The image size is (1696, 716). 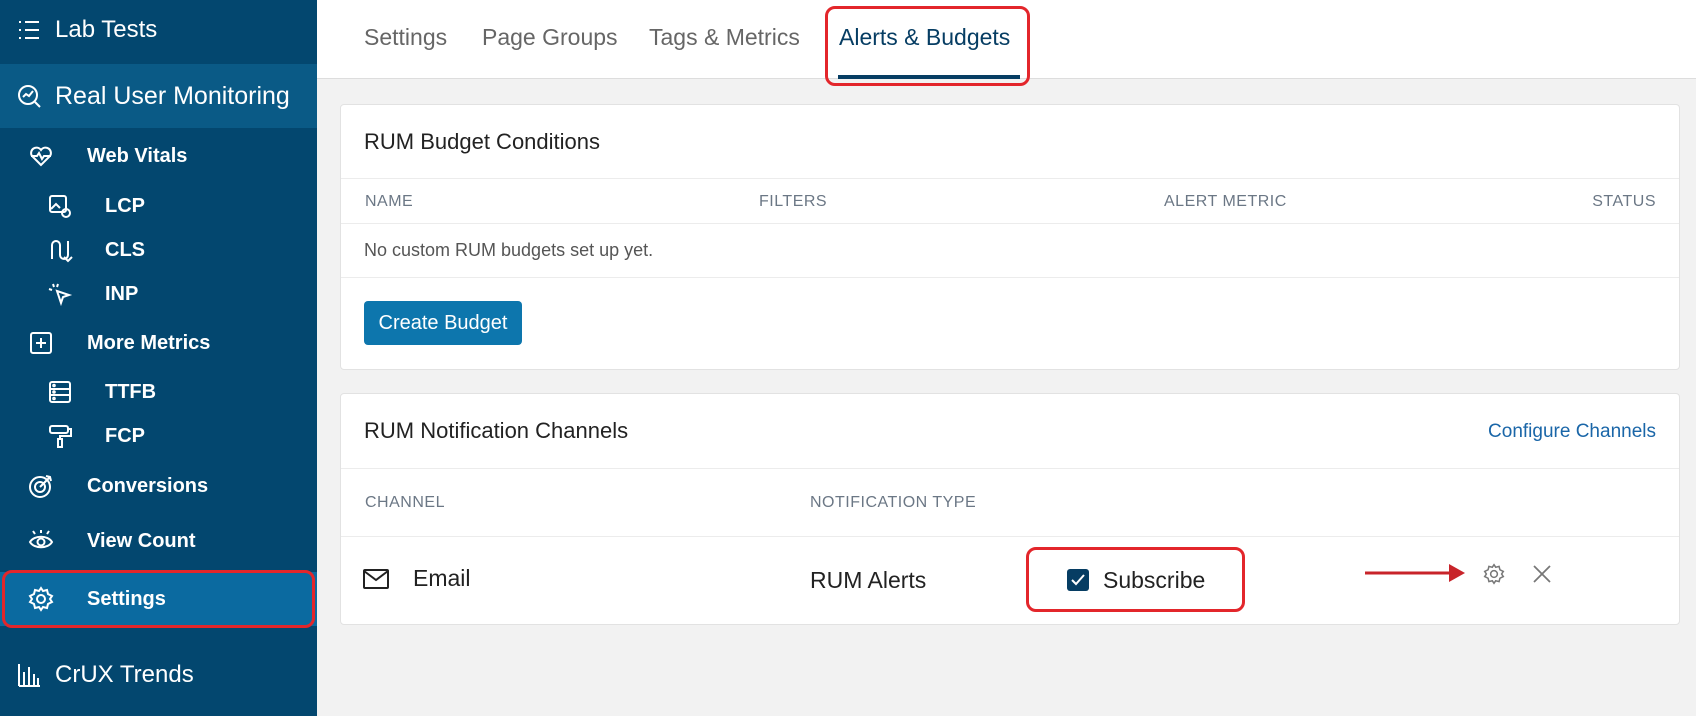 What do you see at coordinates (126, 598) in the screenshot?
I see `sidebar-item-label: Settings` at bounding box center [126, 598].